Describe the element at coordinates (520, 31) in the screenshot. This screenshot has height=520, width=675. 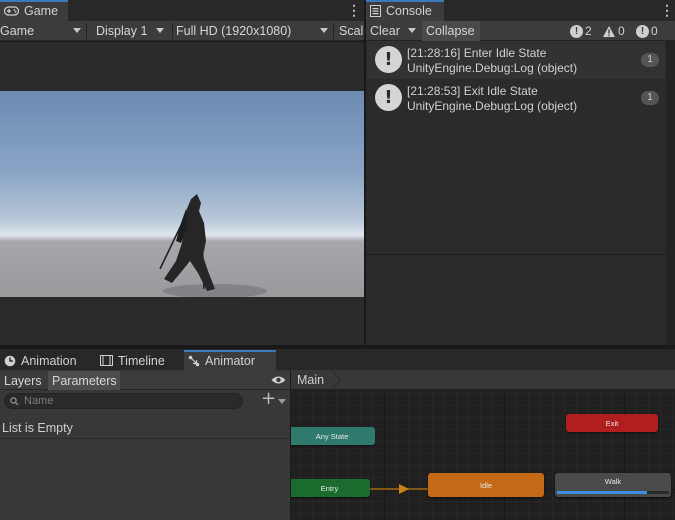
I see `console-toolbar: Clear Collapse ! 2 0 ! 0` at that location.